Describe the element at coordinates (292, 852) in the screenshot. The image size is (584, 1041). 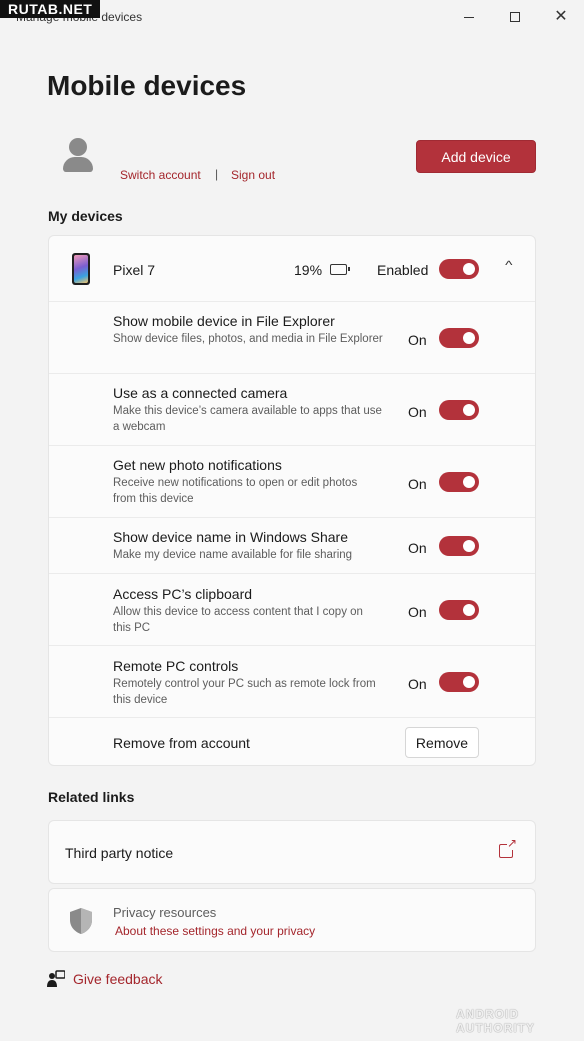
I see `third-party-notice-link: Third party notice` at that location.